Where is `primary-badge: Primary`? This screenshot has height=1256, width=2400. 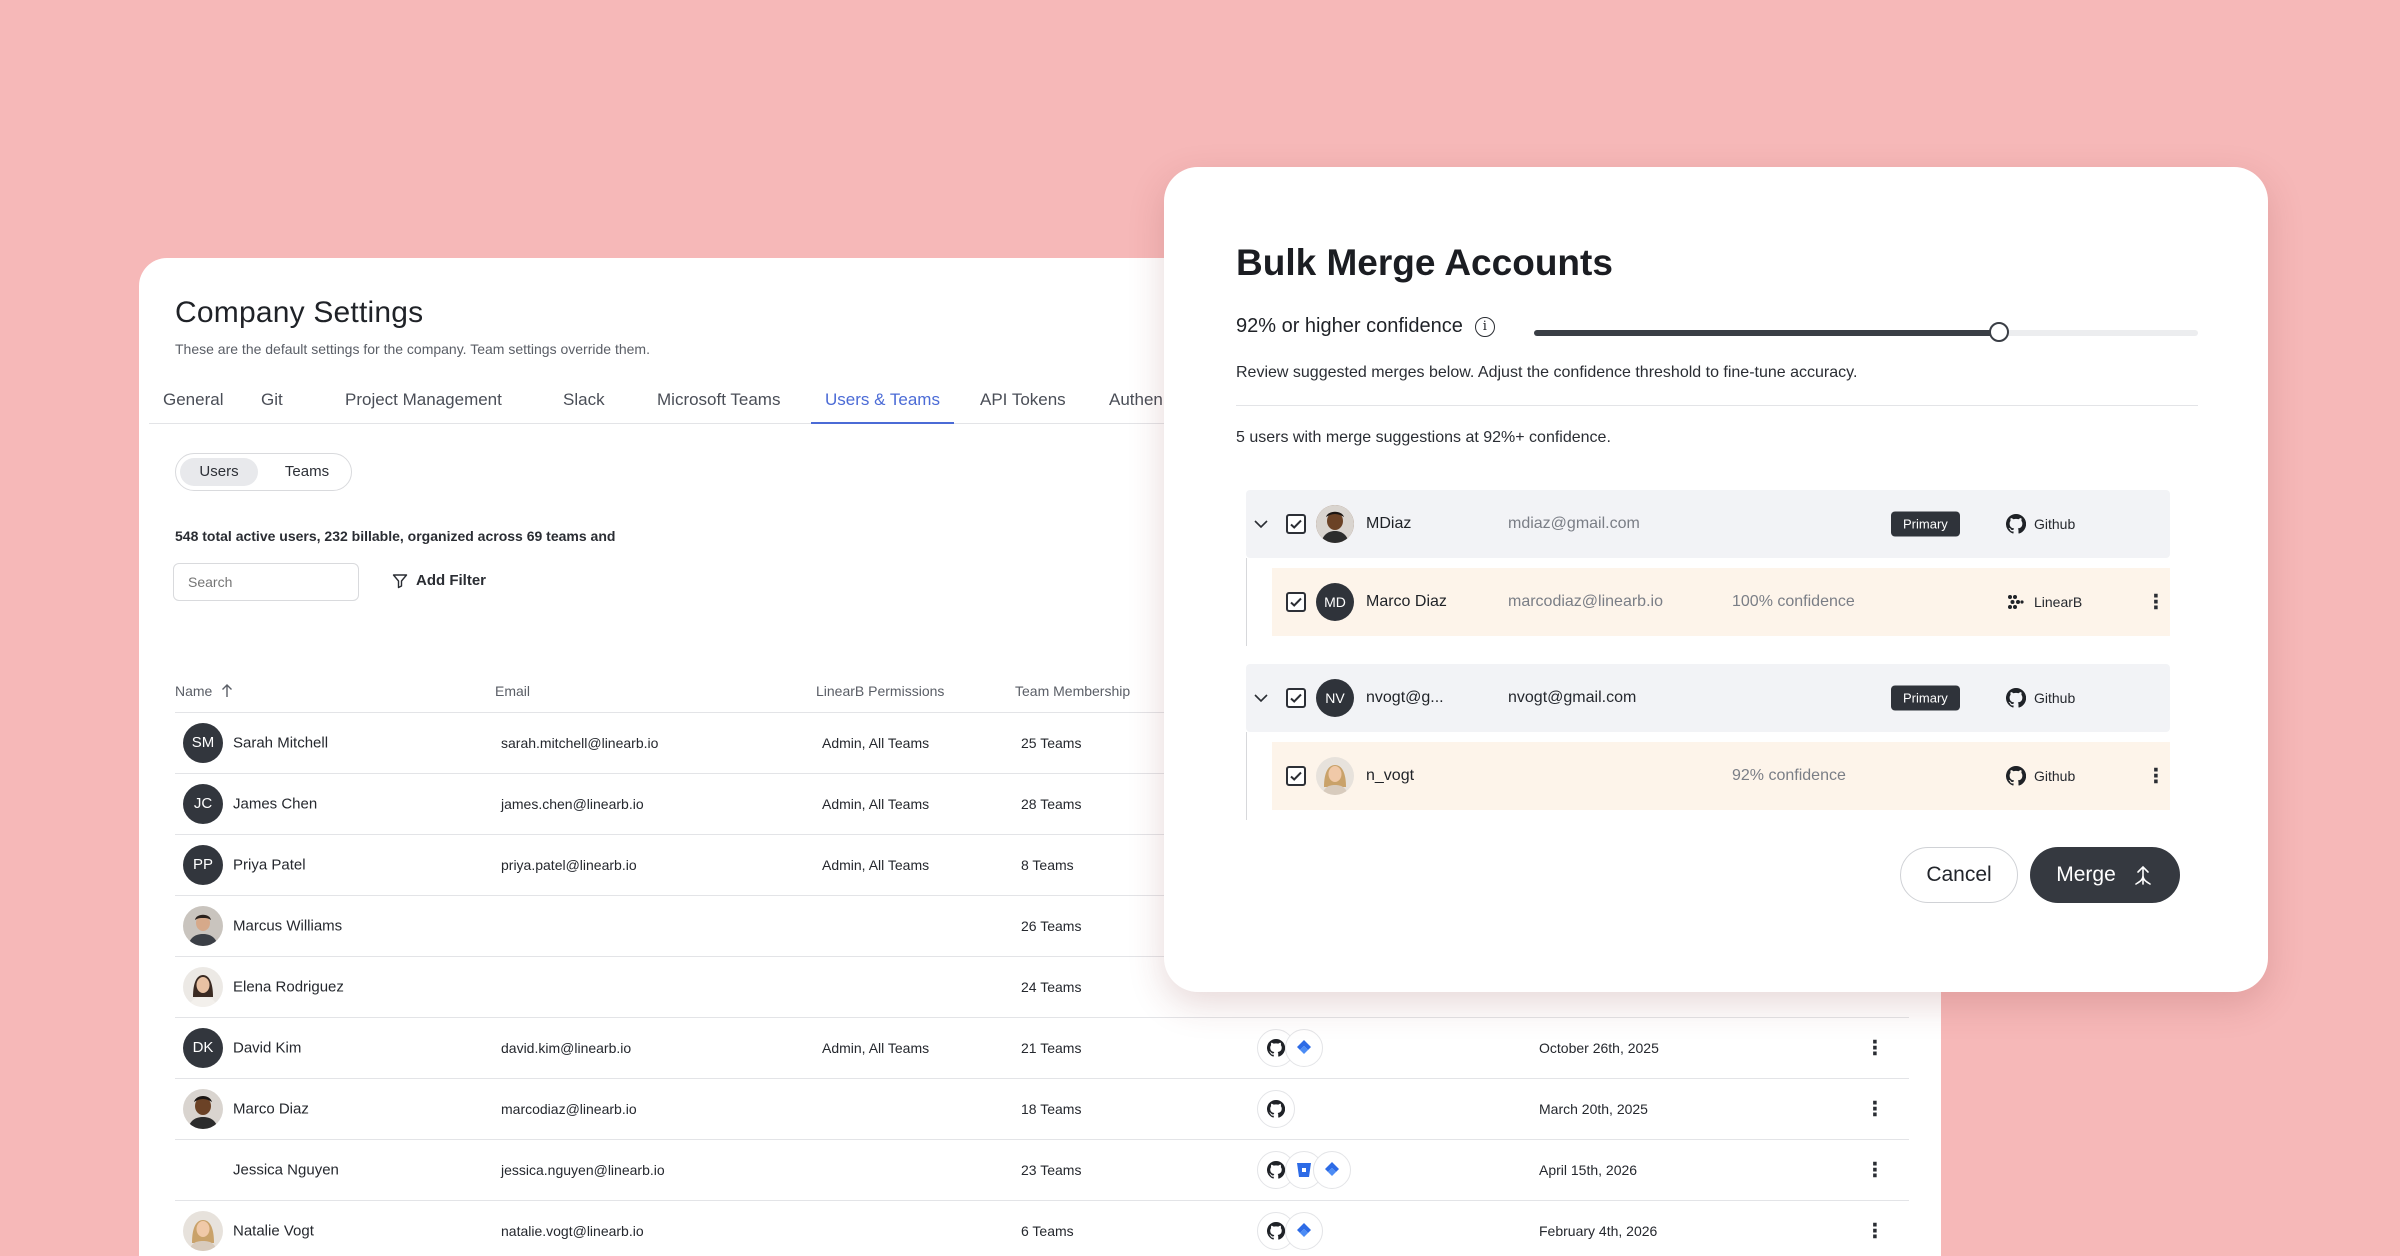 primary-badge: Primary is located at coordinates (1925, 698).